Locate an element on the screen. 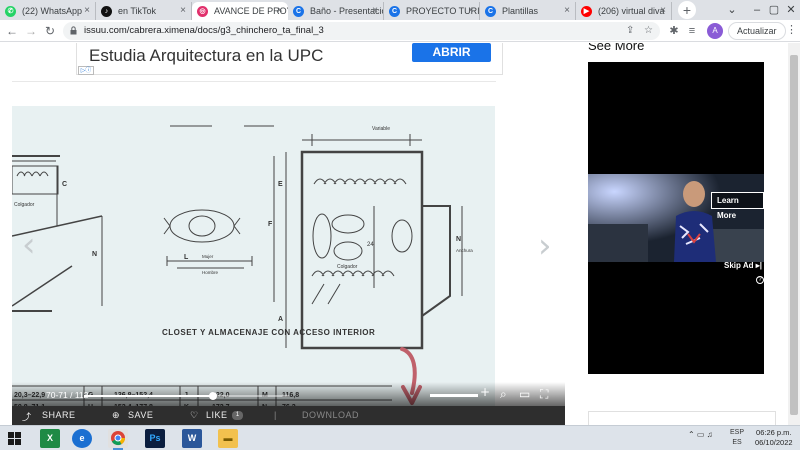  close-window-icon: ✕ is located at coordinates (789, 10).